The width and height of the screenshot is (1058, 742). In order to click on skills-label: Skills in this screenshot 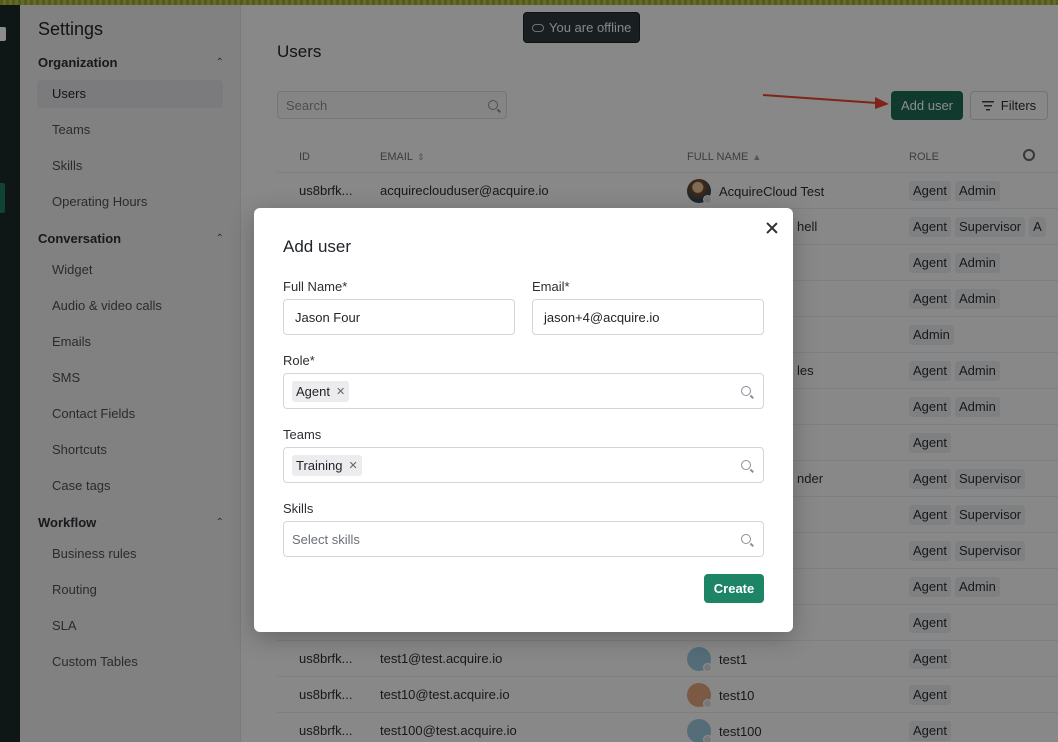, I will do `click(298, 508)`.